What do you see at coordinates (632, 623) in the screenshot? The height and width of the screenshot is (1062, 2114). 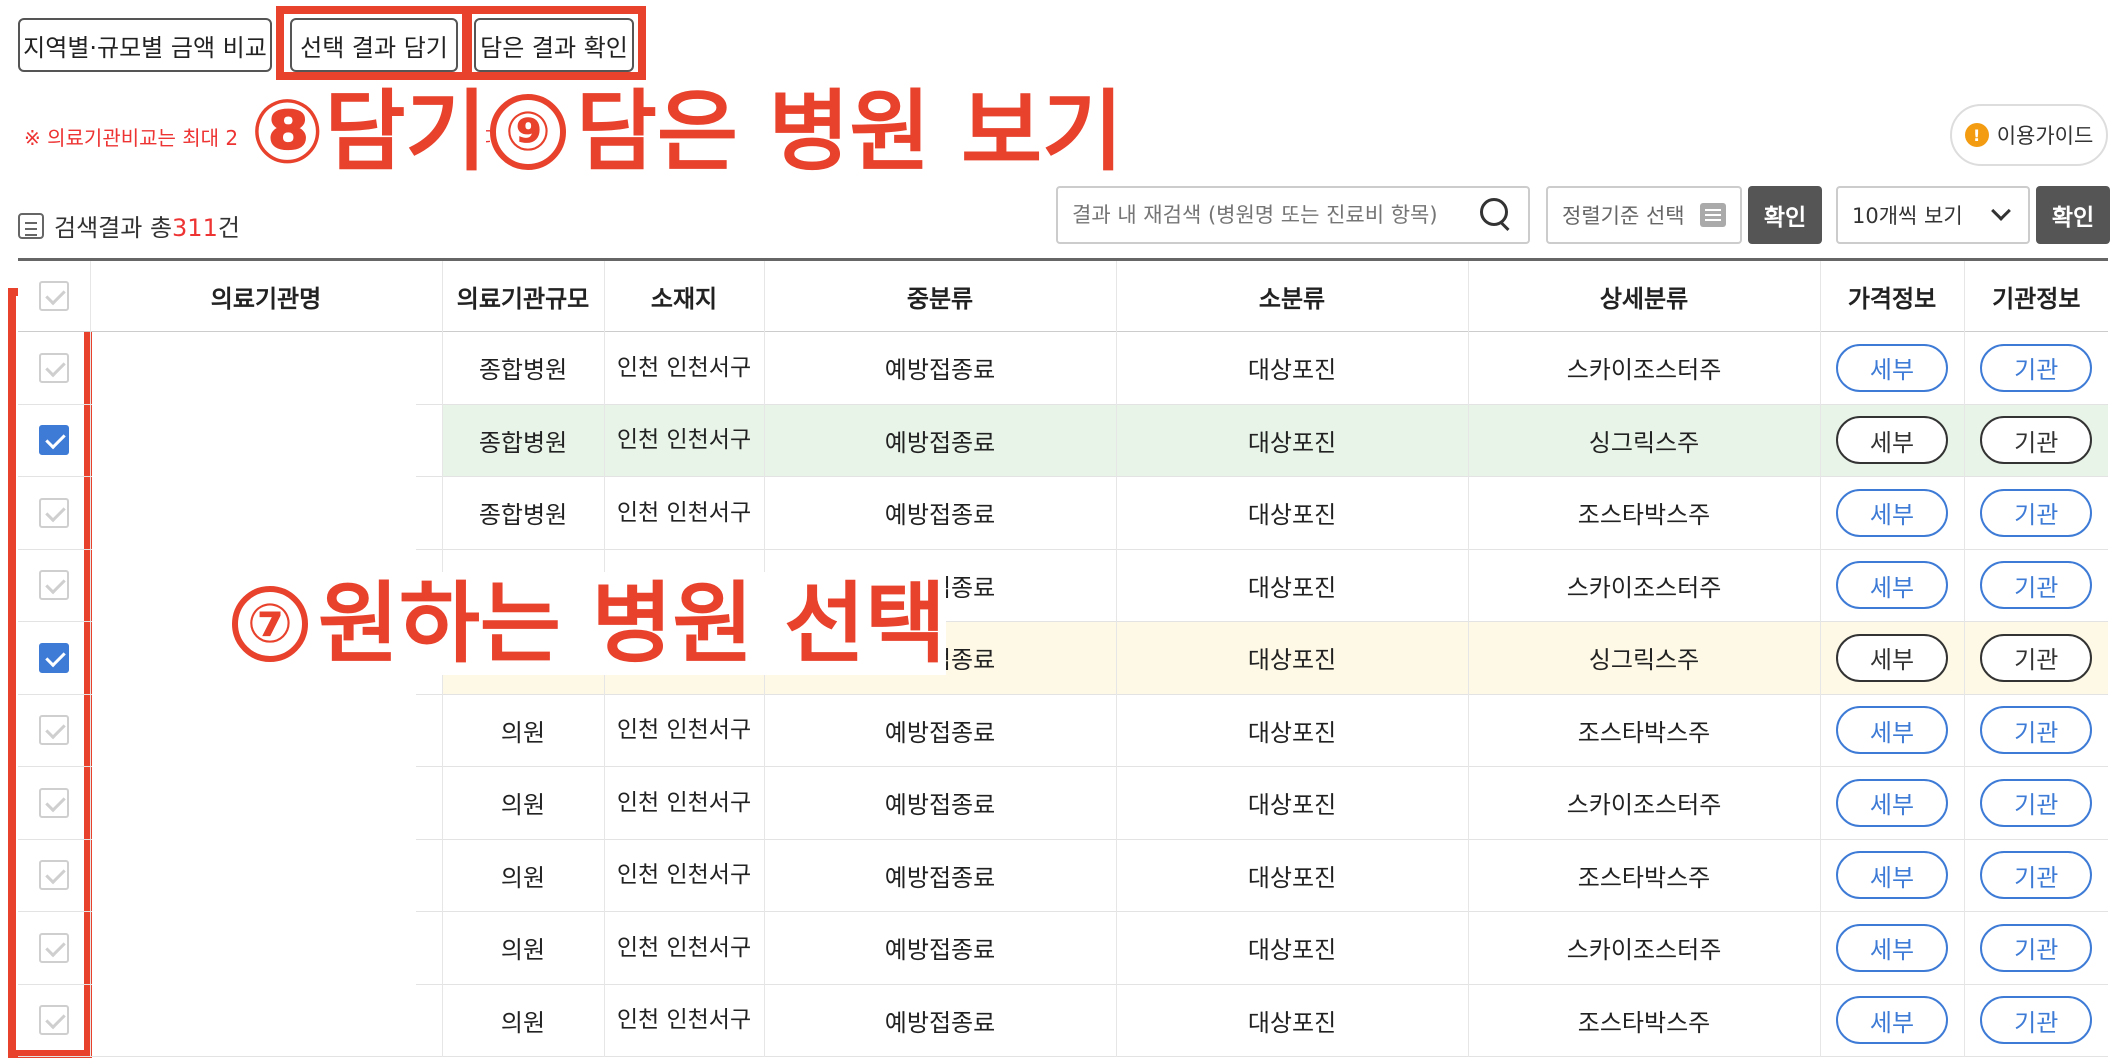 I see `annotation-step7-text: 원하는 병원 선택` at bounding box center [632, 623].